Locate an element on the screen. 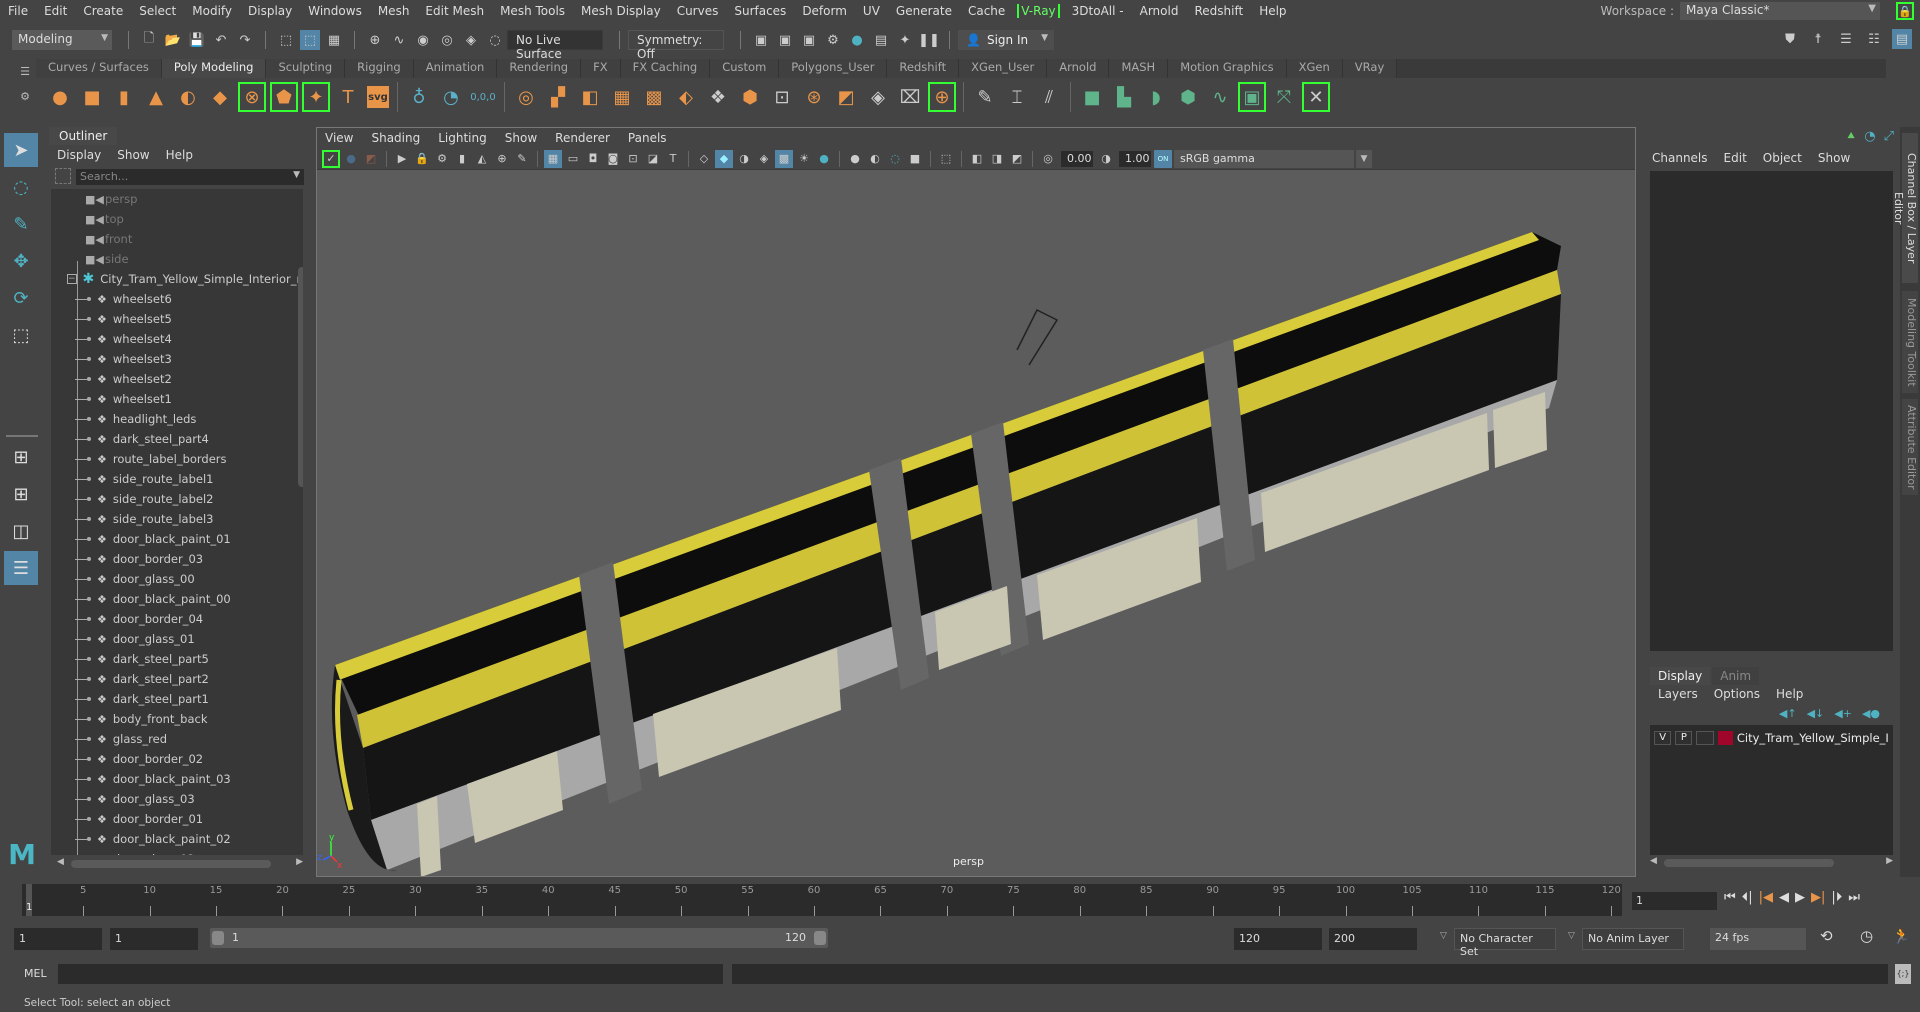  snap-grid-icon: ⊕ is located at coordinates (375, 40).